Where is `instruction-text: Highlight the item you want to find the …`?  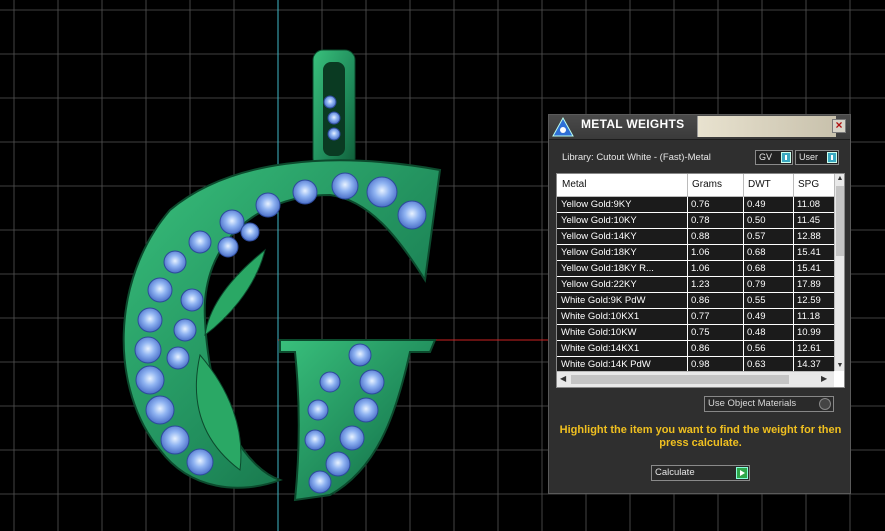 instruction-text: Highlight the item you want to find the … is located at coordinates (700, 436).